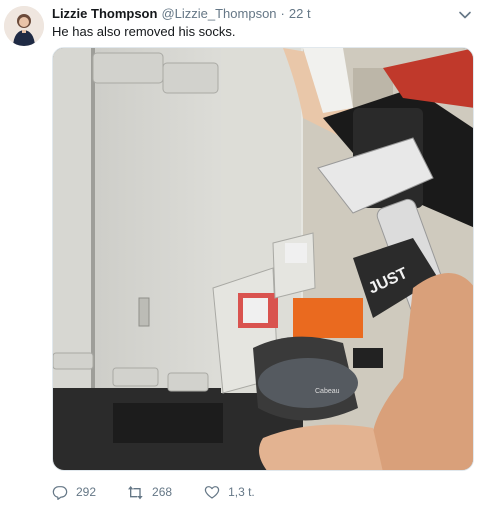 This screenshot has height=505, width=480. What do you see at coordinates (135, 493) in the screenshot?
I see `retweet-icon` at bounding box center [135, 493].